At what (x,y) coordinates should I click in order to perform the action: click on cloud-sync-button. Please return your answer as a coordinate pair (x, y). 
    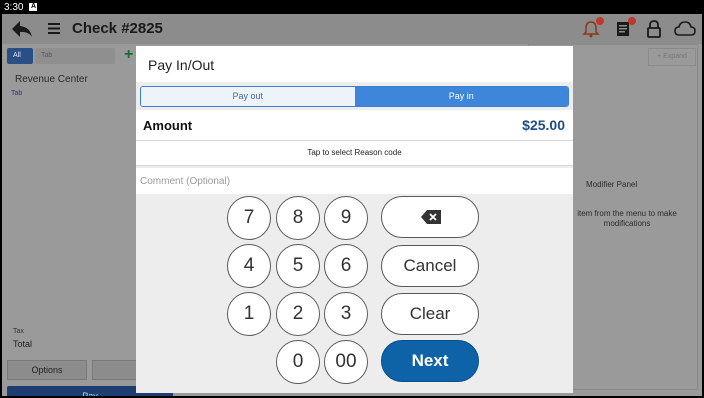
    Looking at the image, I should click on (685, 29).